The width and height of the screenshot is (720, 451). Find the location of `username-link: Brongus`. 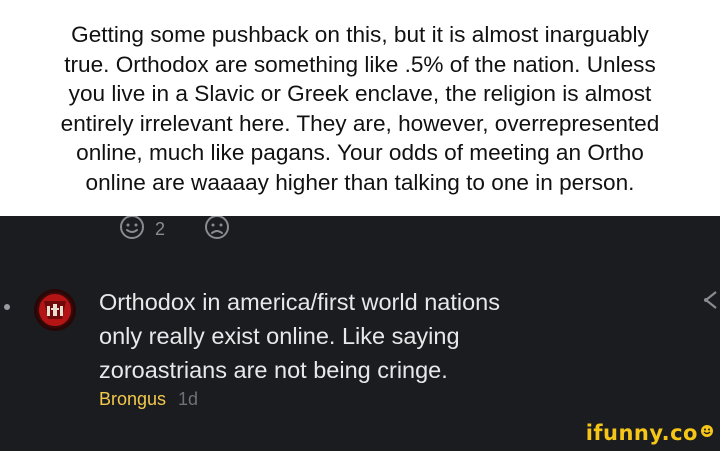

username-link: Brongus is located at coordinates (132, 399).